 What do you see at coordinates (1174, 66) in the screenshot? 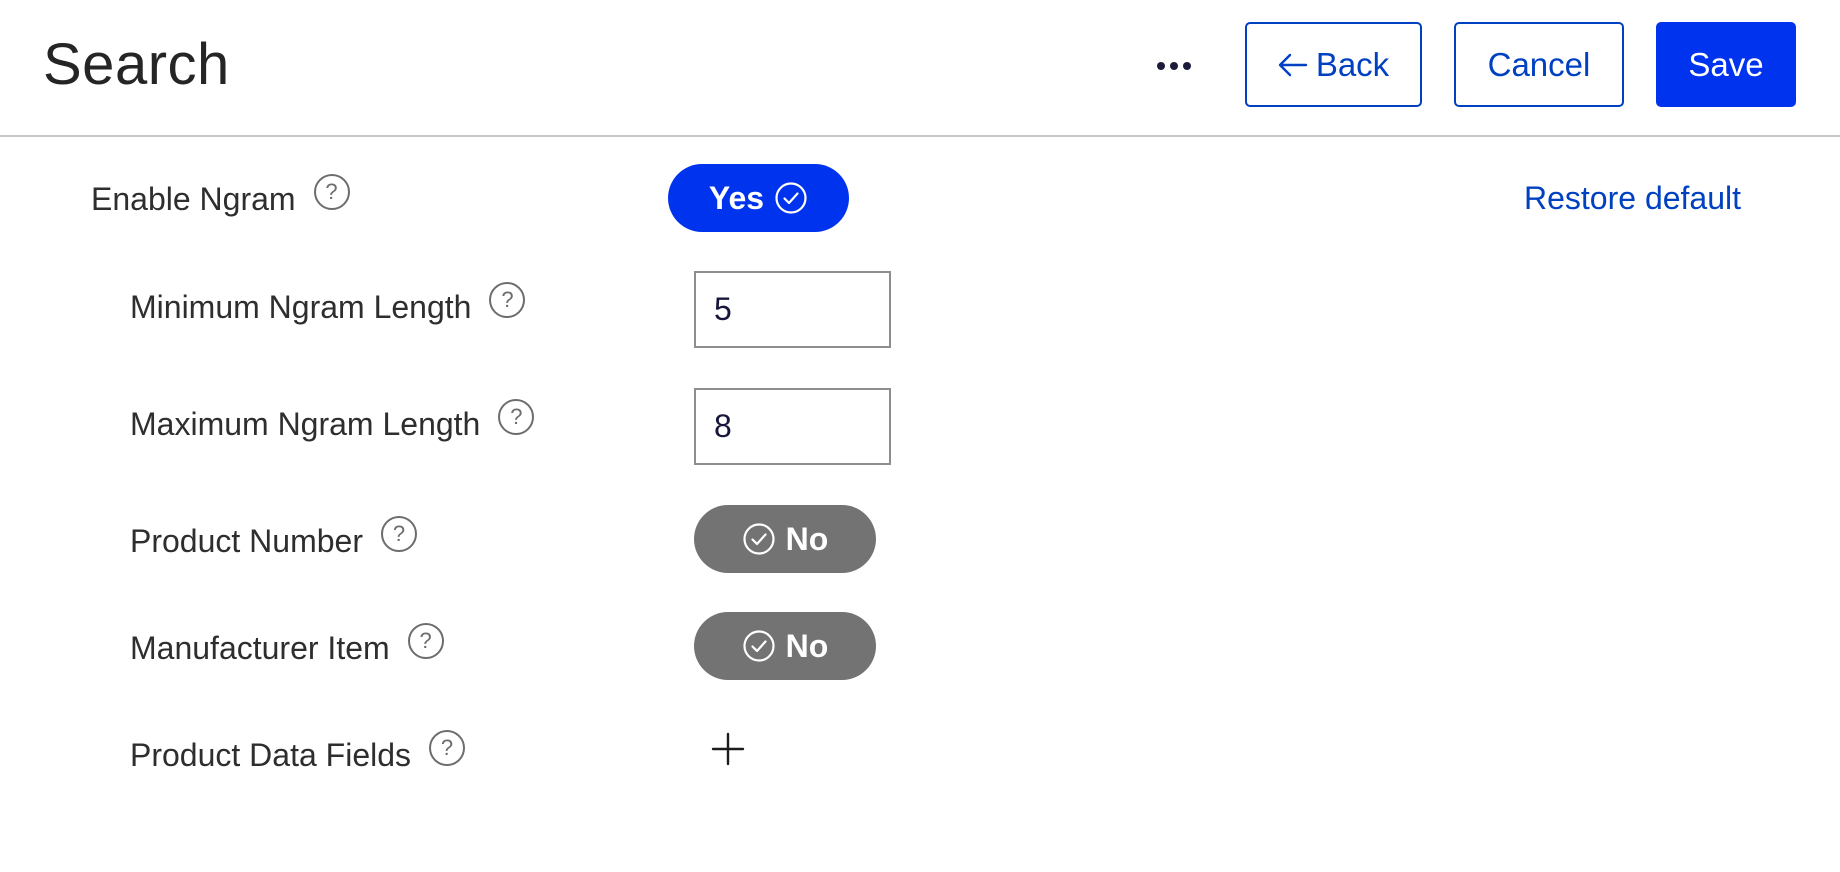
I see `more-options-button` at bounding box center [1174, 66].